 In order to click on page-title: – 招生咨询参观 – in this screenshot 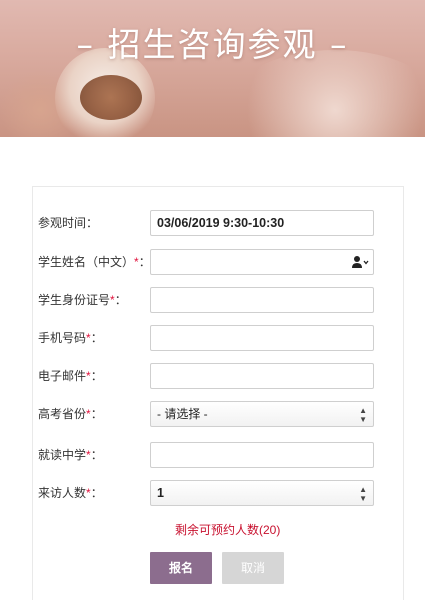, I will do `click(212, 44)`.